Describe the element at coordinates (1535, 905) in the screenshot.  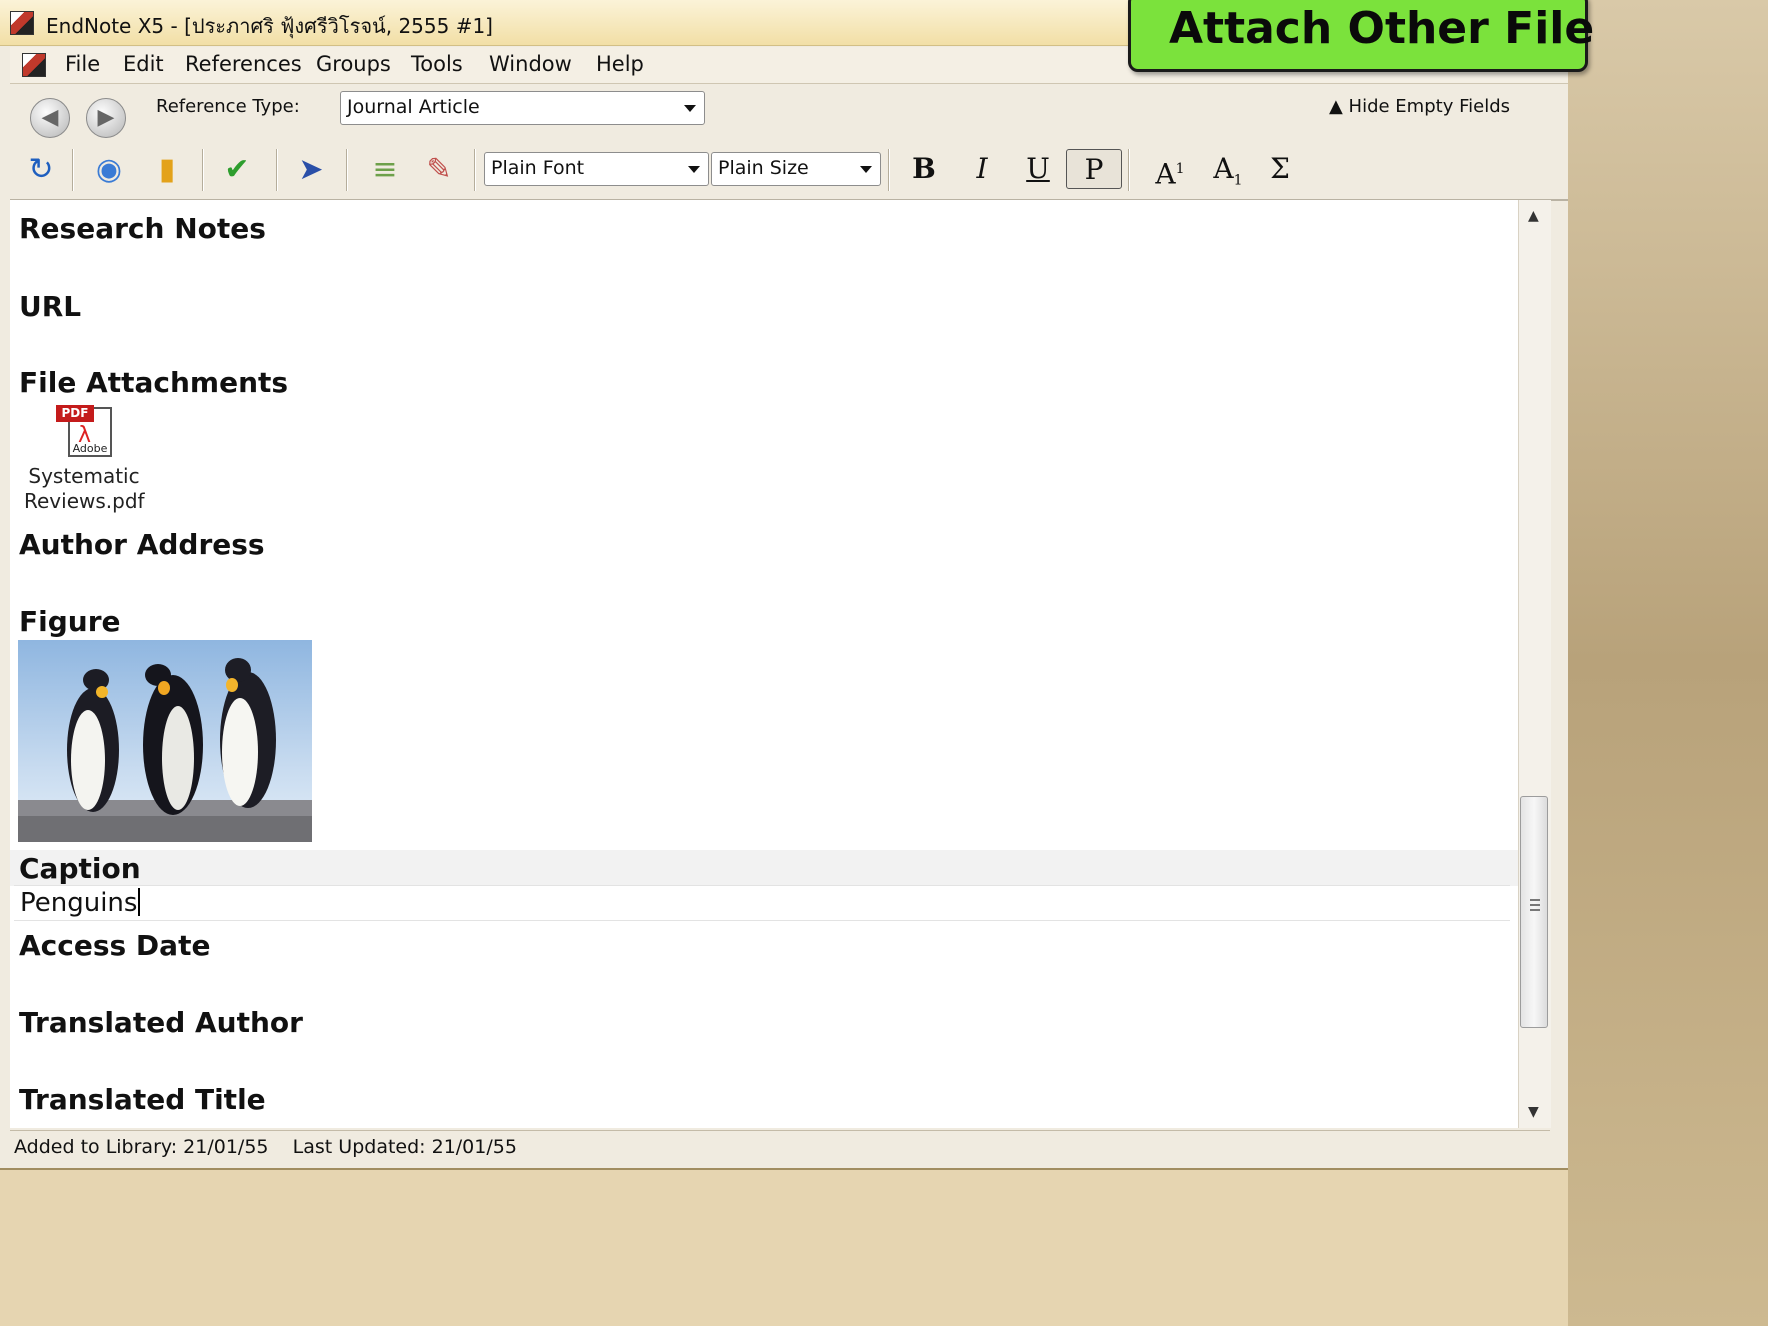
I see `scroll-grip-icon` at that location.